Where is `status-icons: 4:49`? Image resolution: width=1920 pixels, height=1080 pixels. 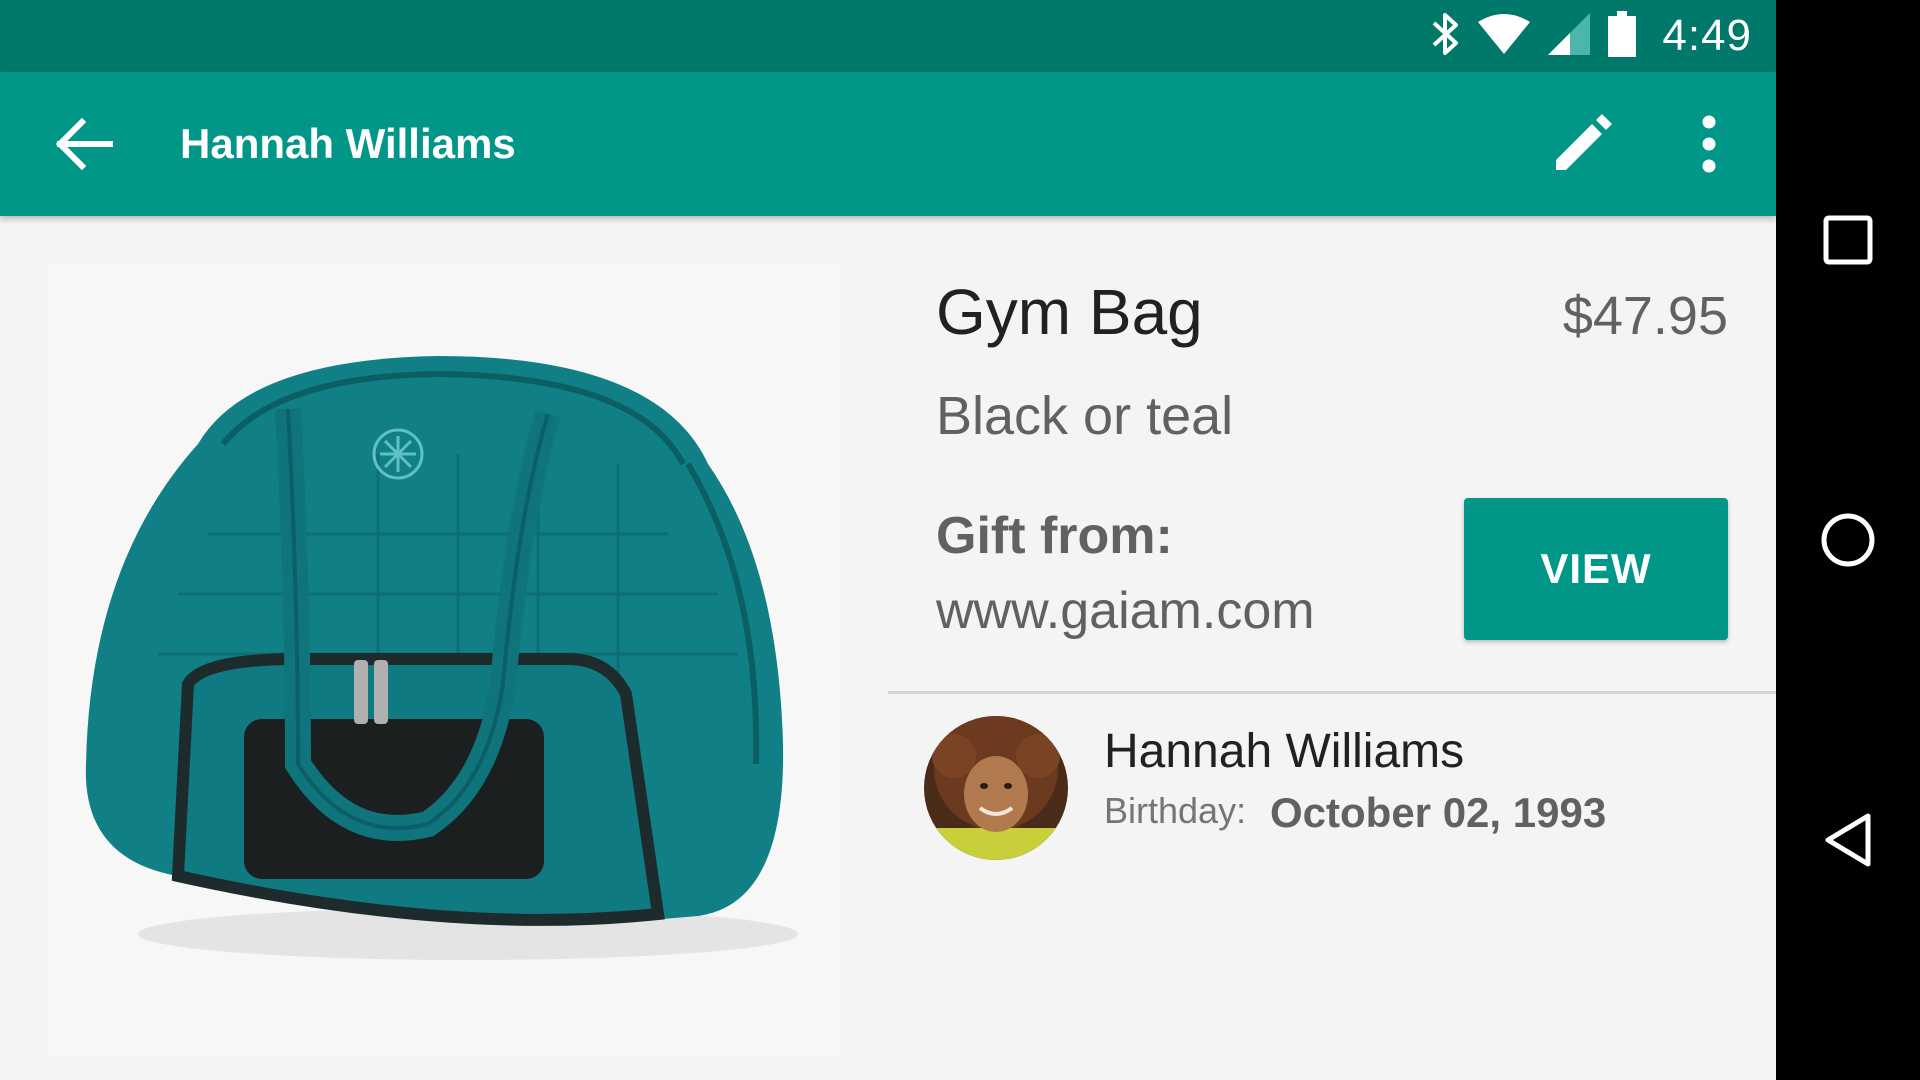
status-icons: 4:49 is located at coordinates (1591, 36).